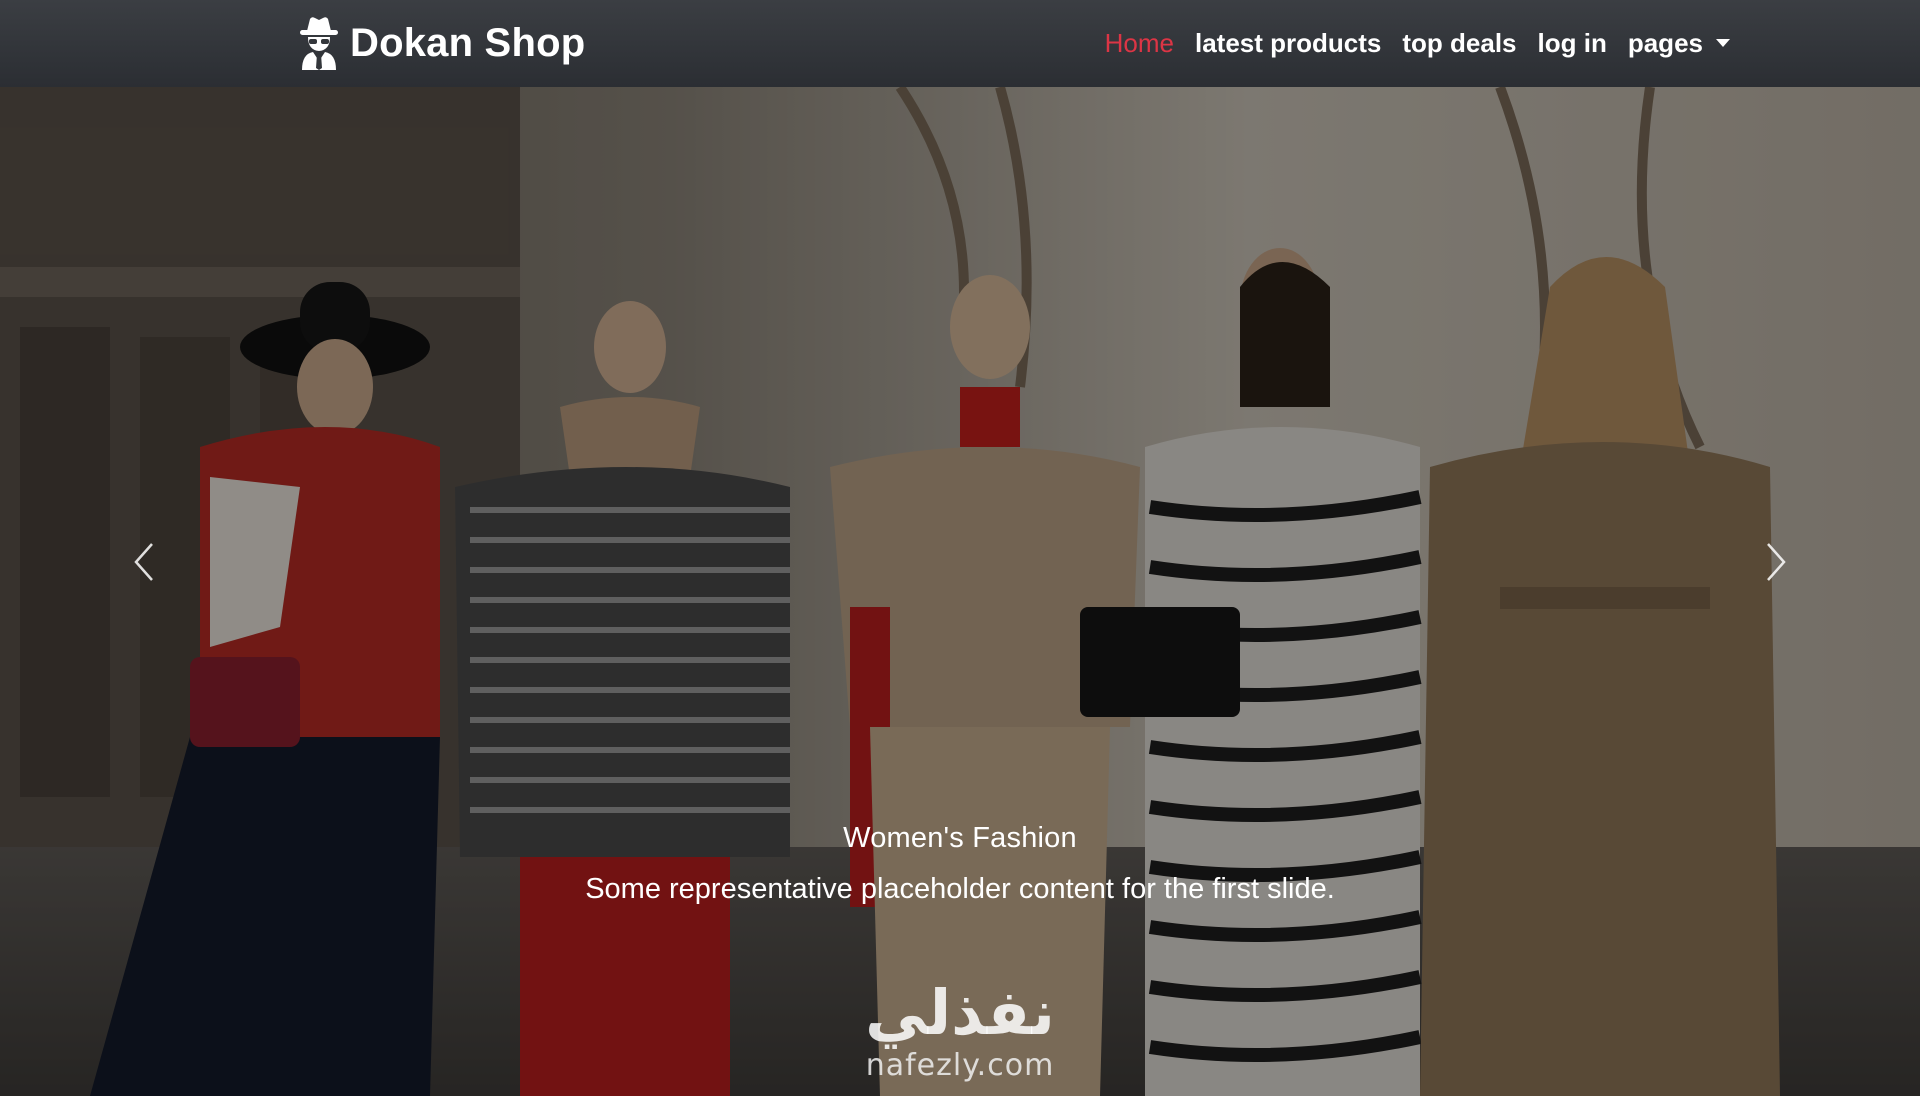 Image resolution: width=1920 pixels, height=1096 pixels. I want to click on watermark-latin: nafezly.com, so click(960, 1065).